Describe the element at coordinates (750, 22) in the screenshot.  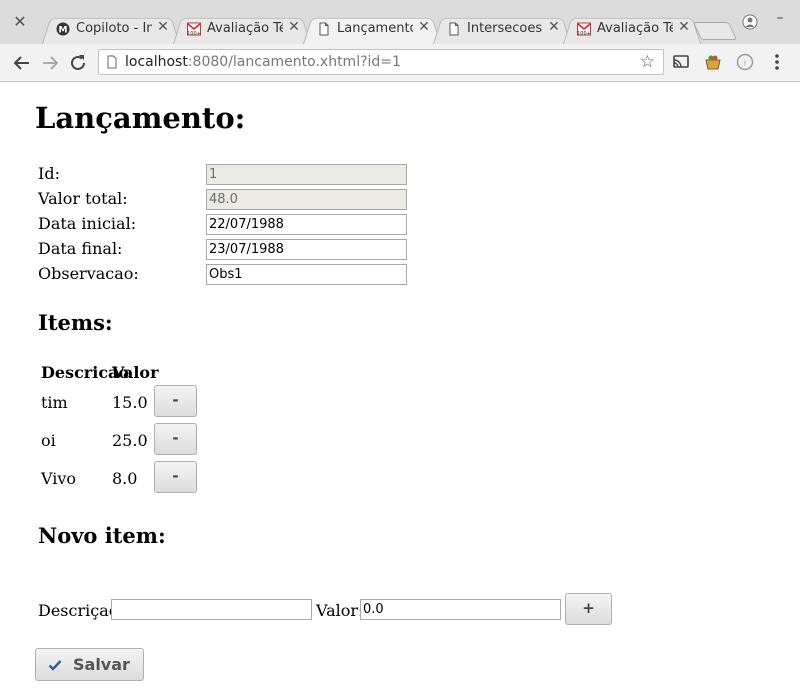
I see `profile-icon` at that location.